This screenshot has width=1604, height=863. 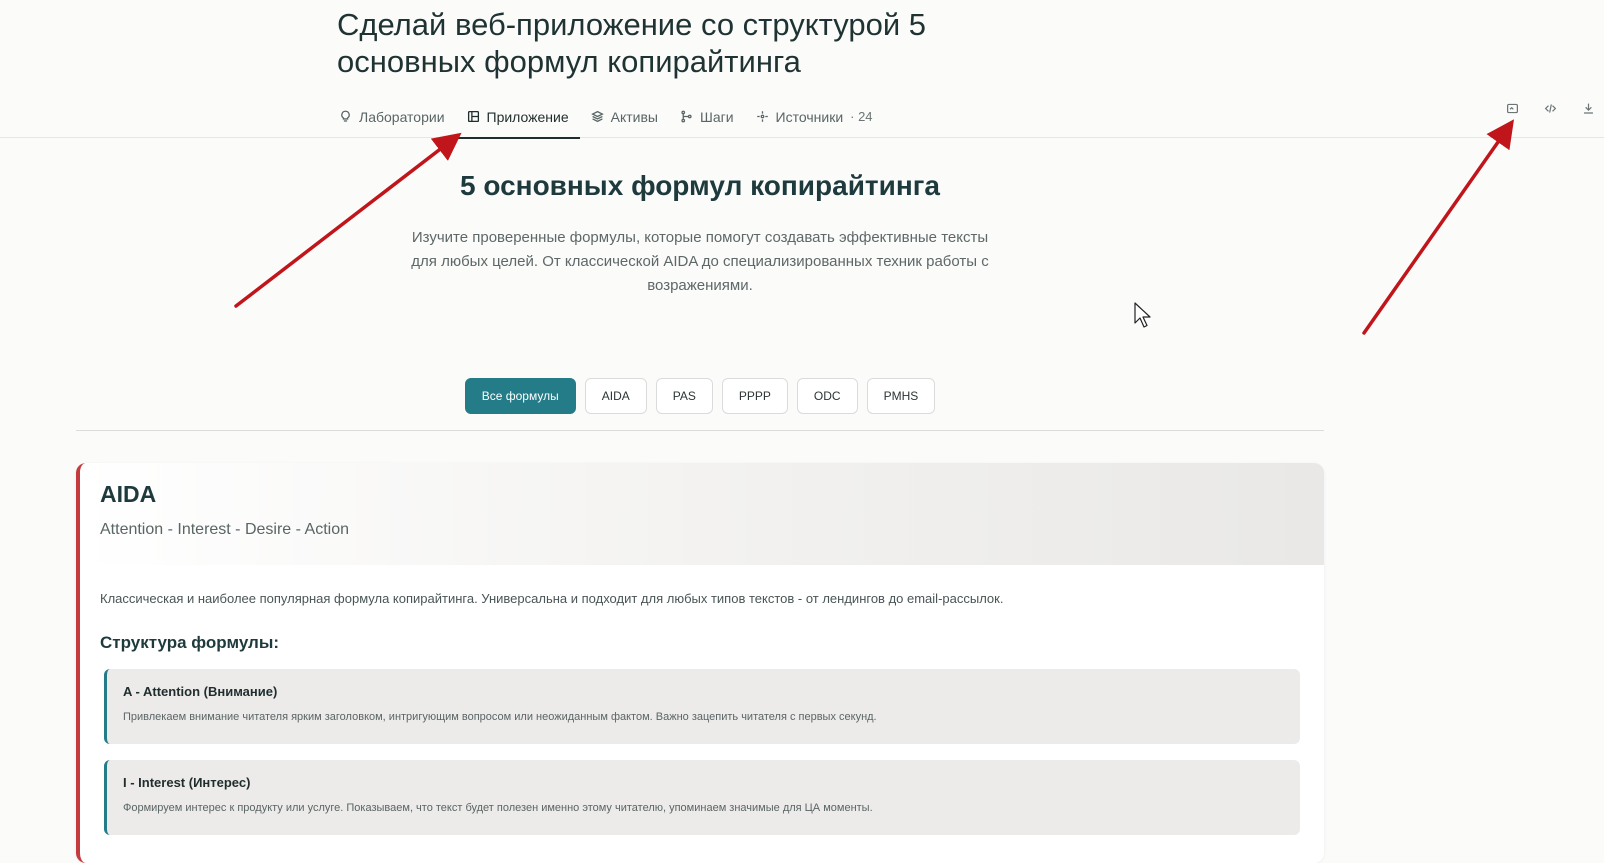 What do you see at coordinates (527, 116) in the screenshot?
I see `tab-label: Приложение` at bounding box center [527, 116].